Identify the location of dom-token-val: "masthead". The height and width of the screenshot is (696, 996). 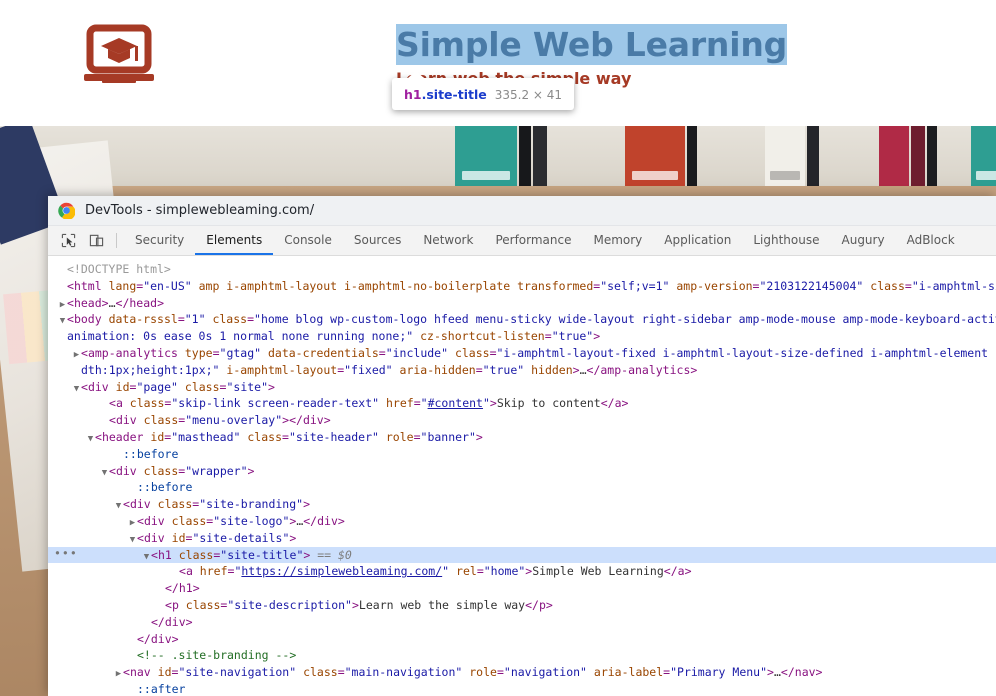
(206, 436).